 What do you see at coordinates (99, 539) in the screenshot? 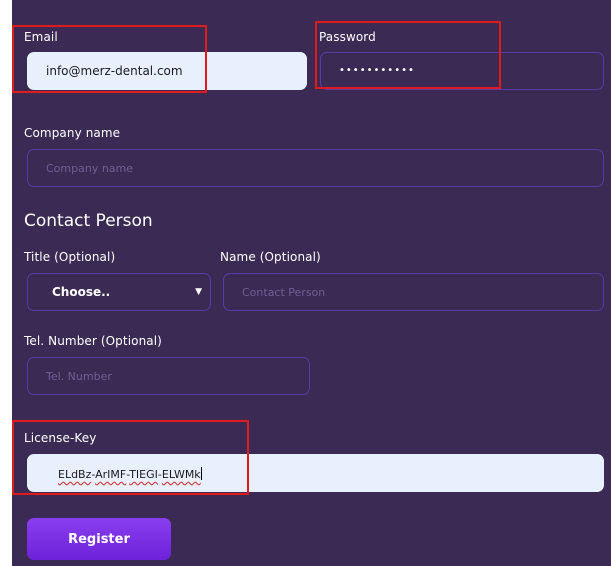
I see `register-button: Register` at bounding box center [99, 539].